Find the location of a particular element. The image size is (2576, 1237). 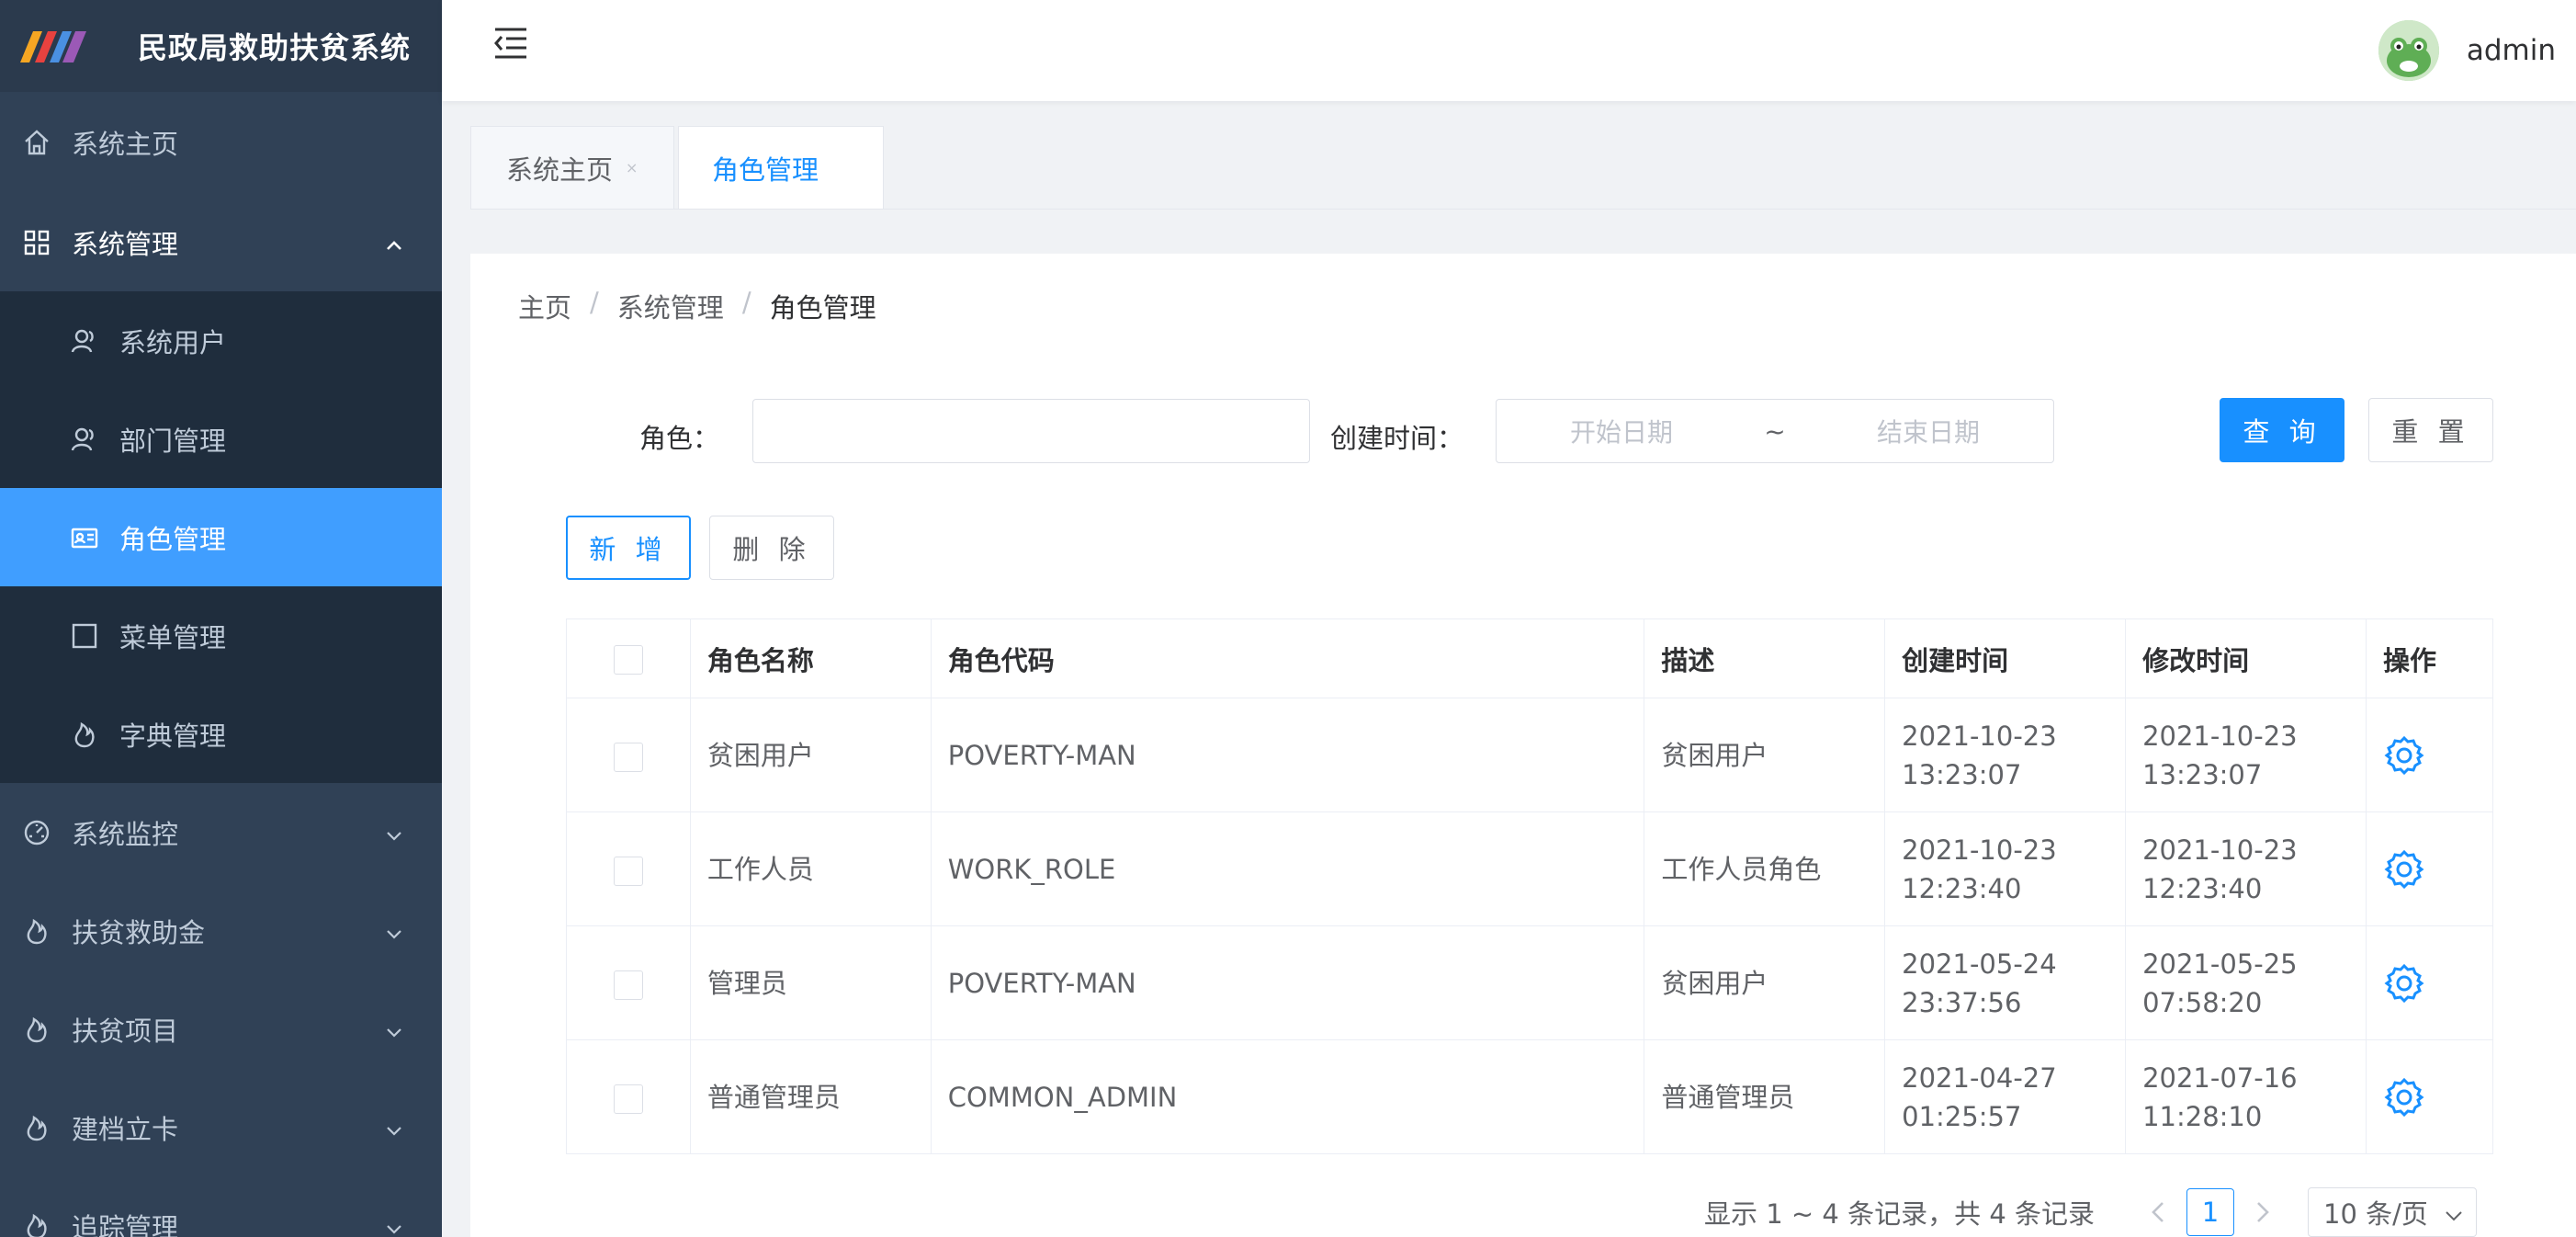

chevron-right-icon is located at coordinates (2261, 1212).